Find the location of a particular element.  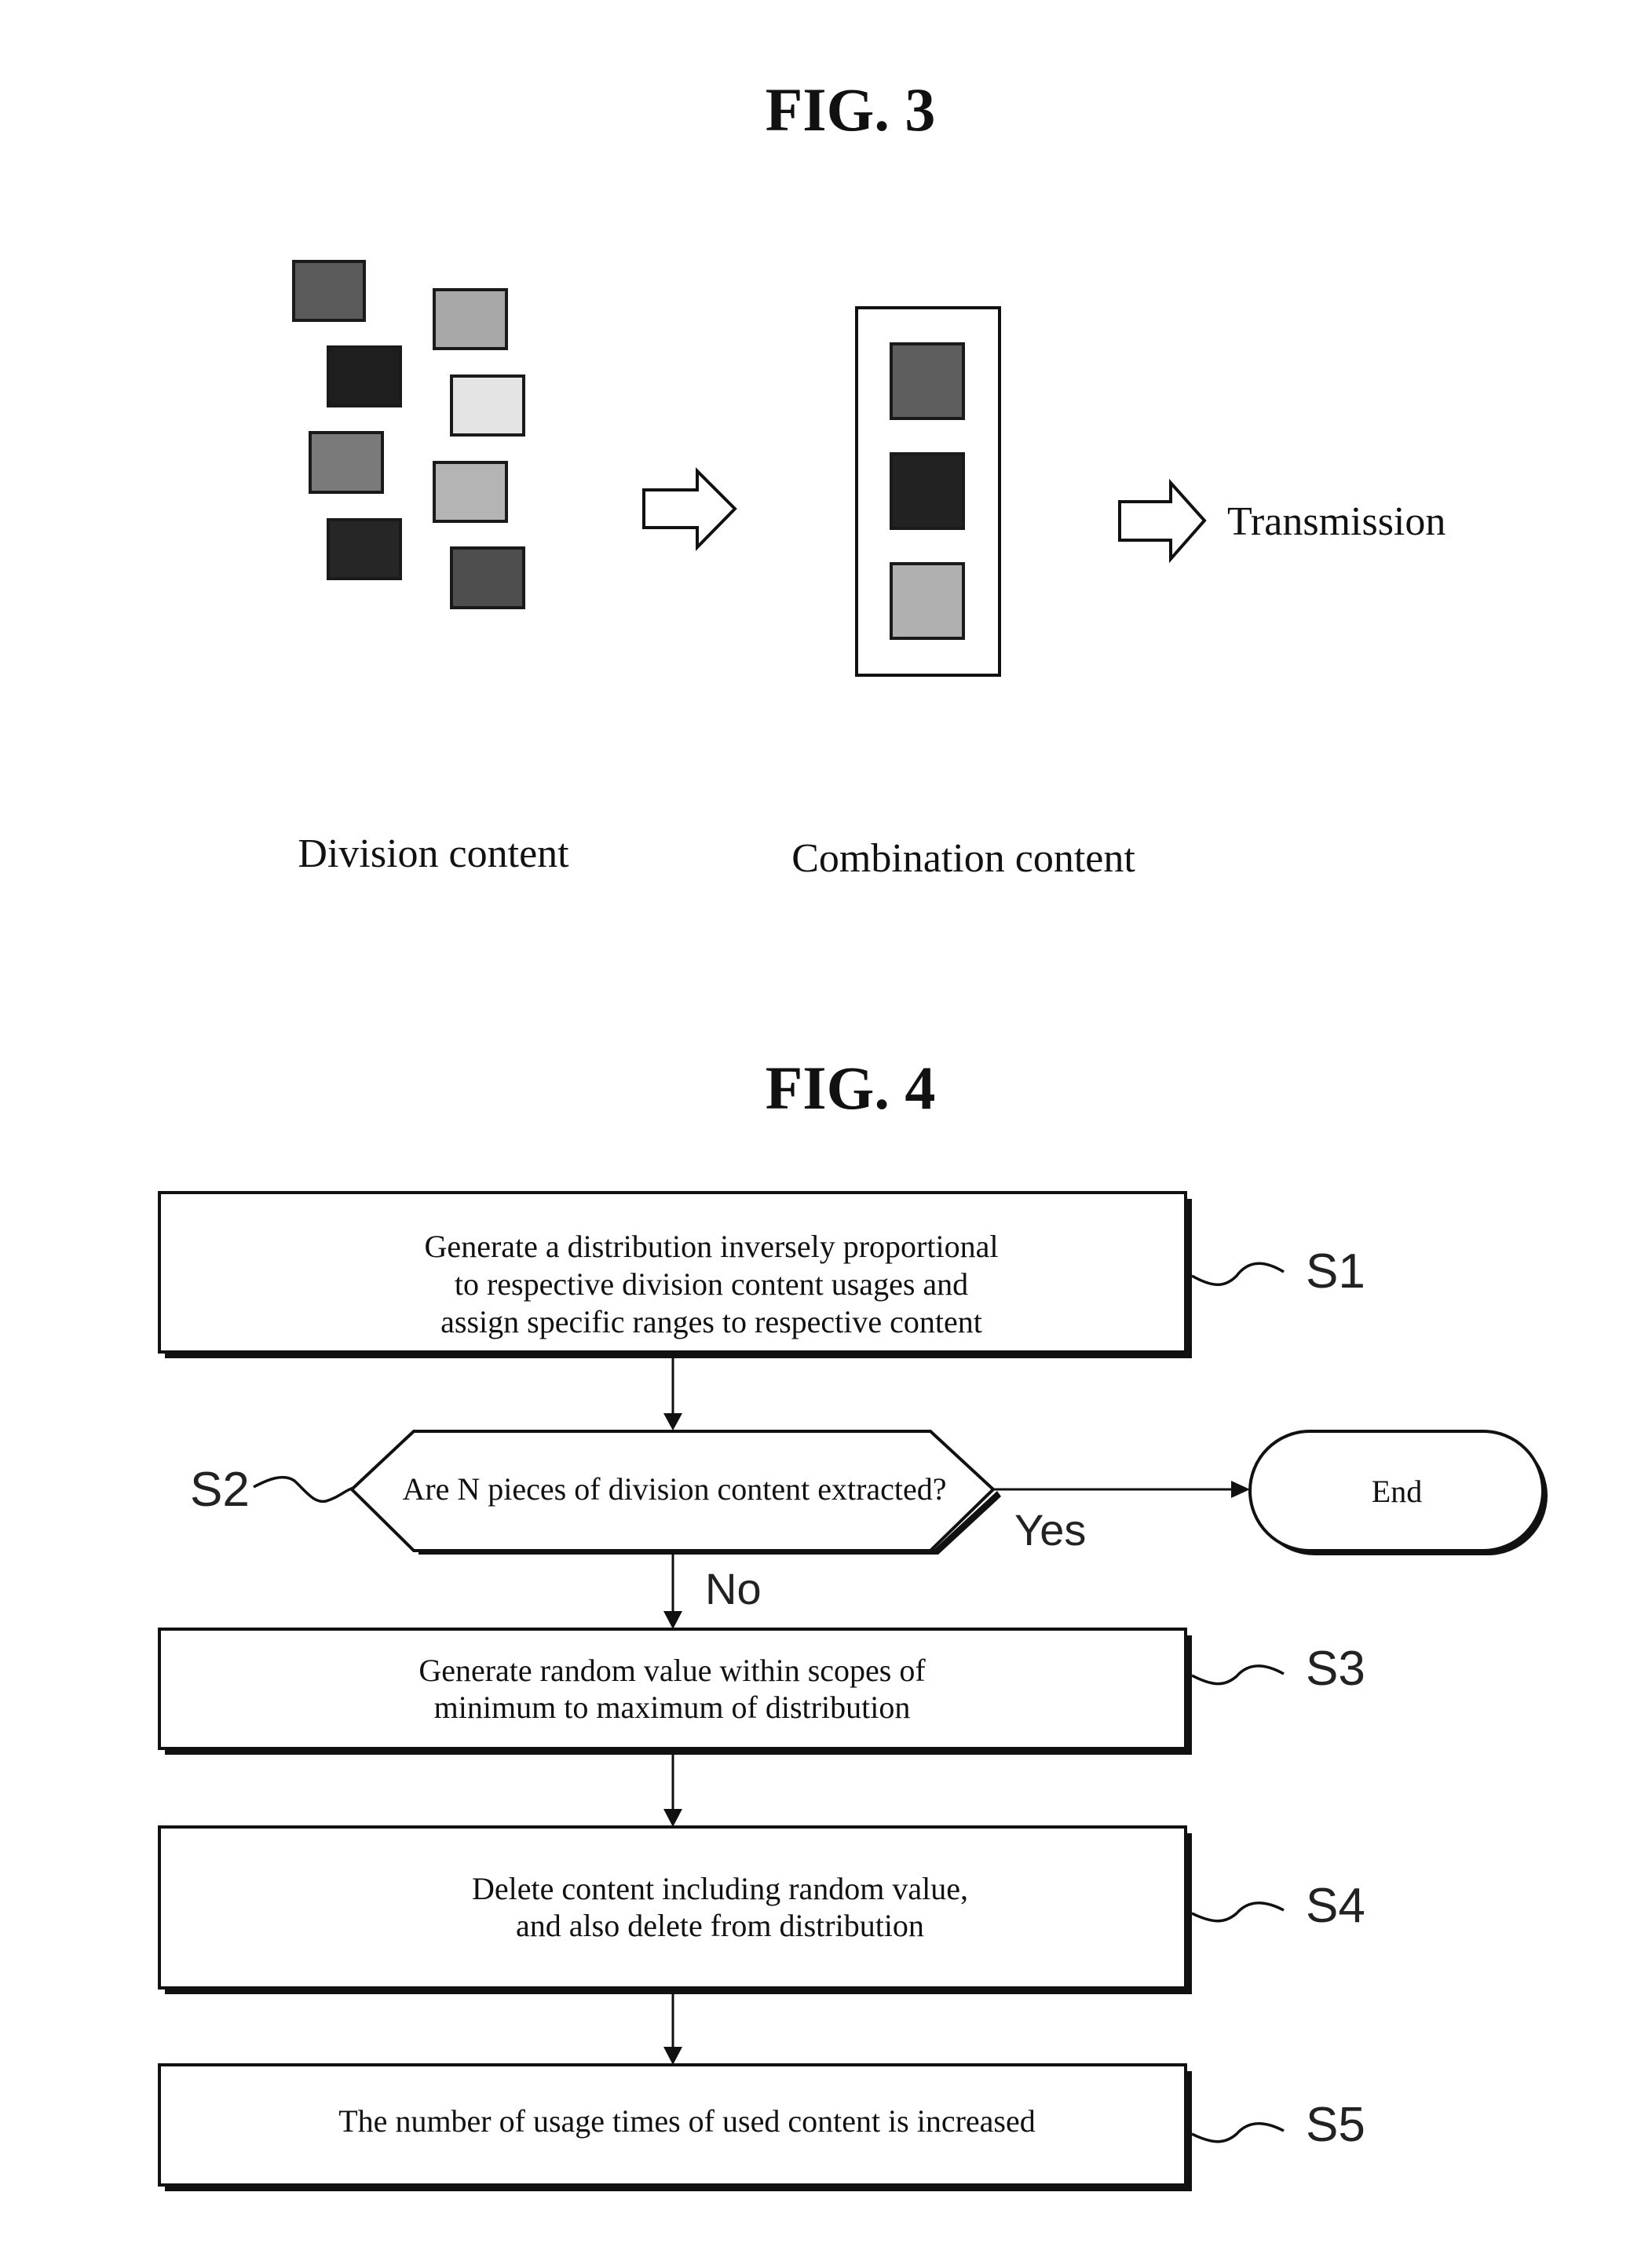

step-label-s5: S5 is located at coordinates (1335, 2125).